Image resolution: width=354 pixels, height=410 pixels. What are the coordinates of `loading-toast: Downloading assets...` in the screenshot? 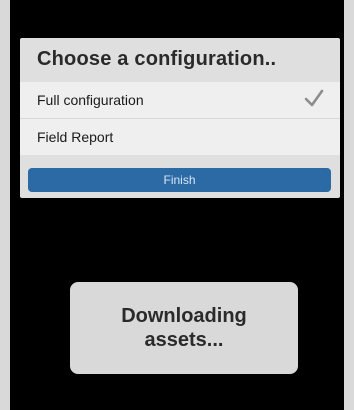 It's located at (184, 328).